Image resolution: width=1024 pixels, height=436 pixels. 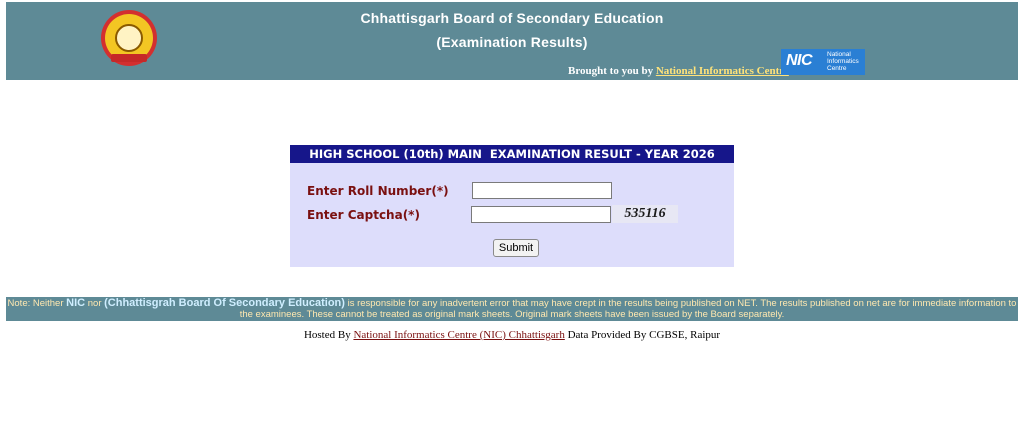 What do you see at coordinates (837, 68) in the screenshot?
I see `nic-sub-3: Centre` at bounding box center [837, 68].